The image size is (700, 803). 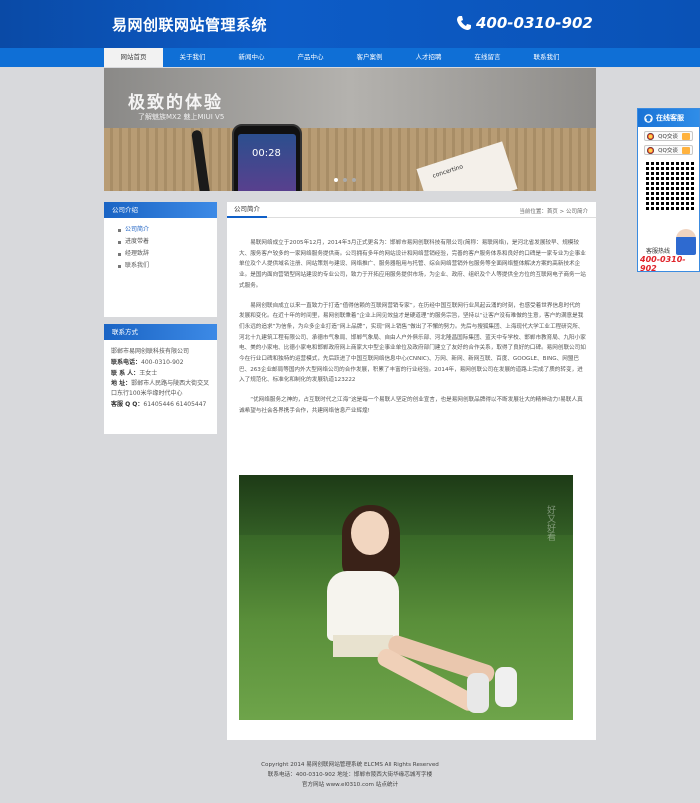 I want to click on article-photo: 好又好看, so click(x=406, y=597).